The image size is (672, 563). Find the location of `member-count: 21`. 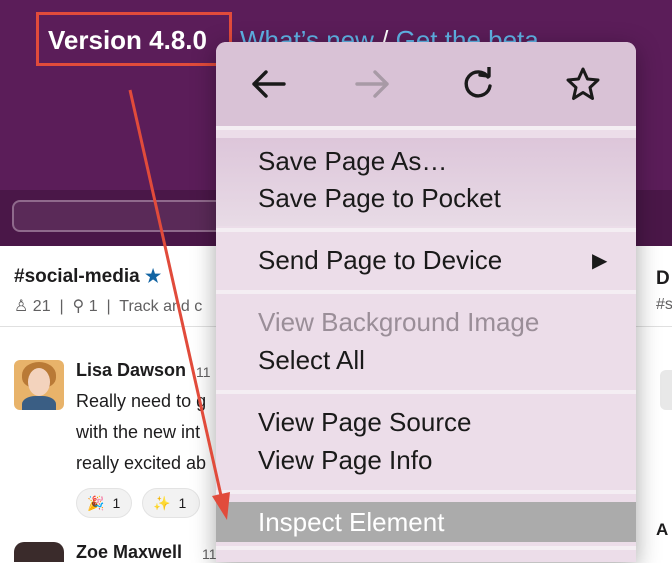

member-count: 21 is located at coordinates (42, 306).